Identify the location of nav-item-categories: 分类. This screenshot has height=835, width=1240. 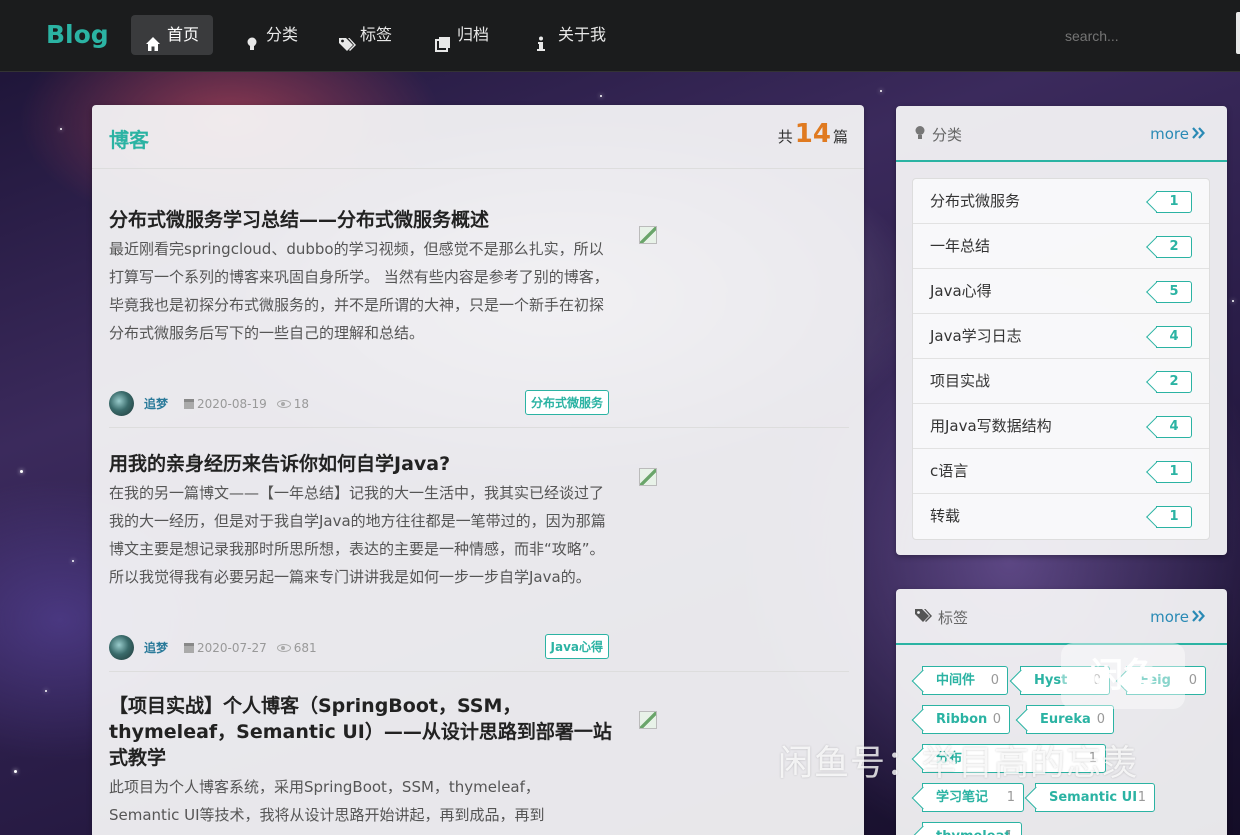
(271, 35).